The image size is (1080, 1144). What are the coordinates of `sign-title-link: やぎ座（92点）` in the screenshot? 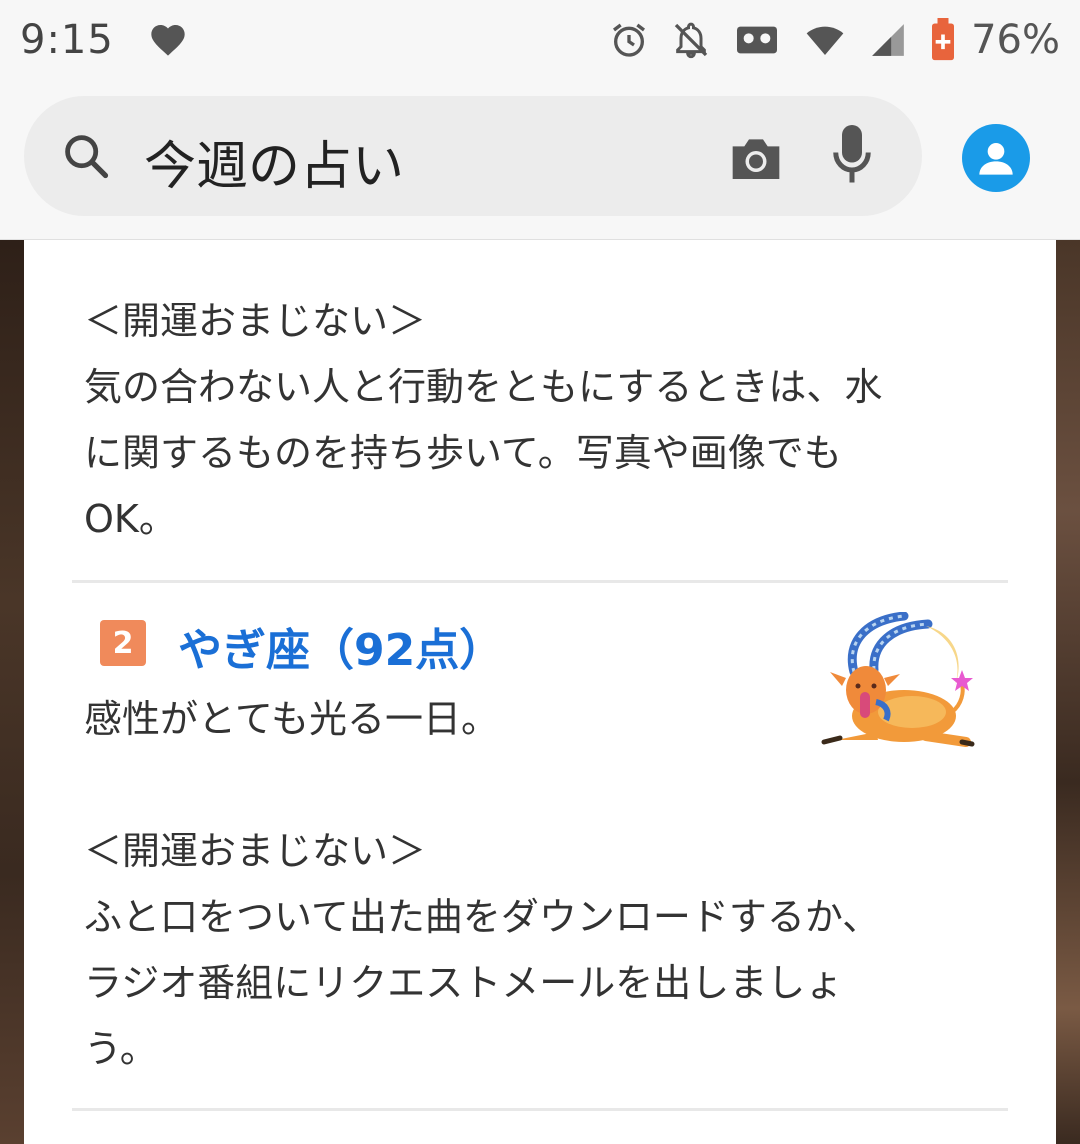 It's located at (340, 646).